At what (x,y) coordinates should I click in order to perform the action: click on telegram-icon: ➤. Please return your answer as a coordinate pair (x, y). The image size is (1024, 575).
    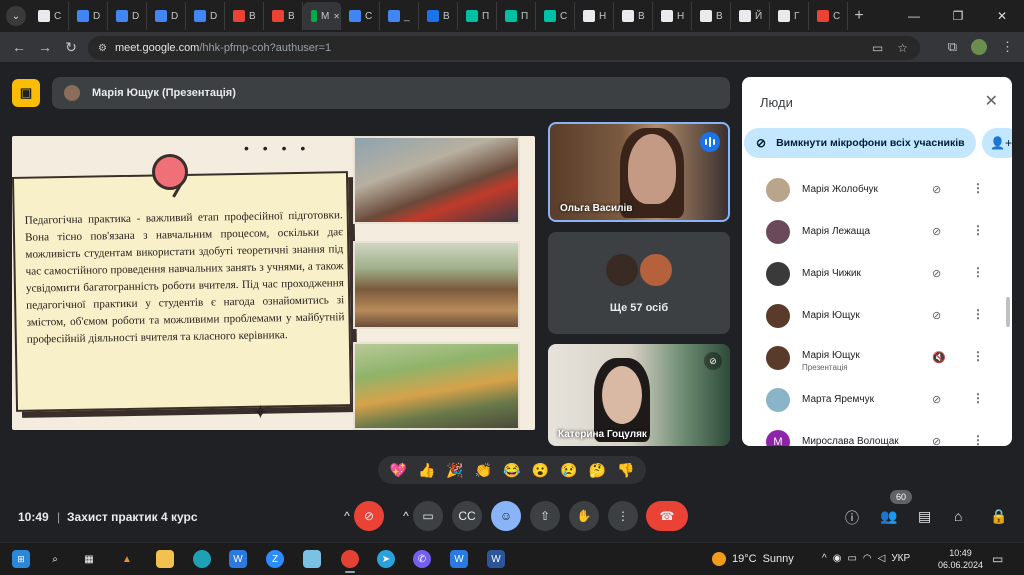
    Looking at the image, I should click on (386, 559).